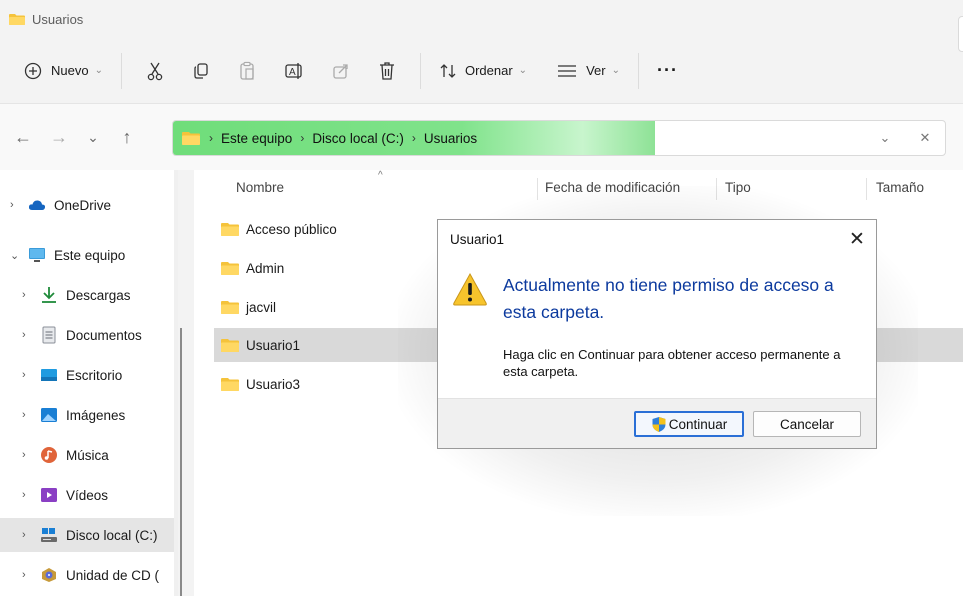 This screenshot has width=963, height=596. Describe the element at coordinates (113, 575) in the screenshot. I see `sidebar-item-label: Unidad de CD (` at that location.